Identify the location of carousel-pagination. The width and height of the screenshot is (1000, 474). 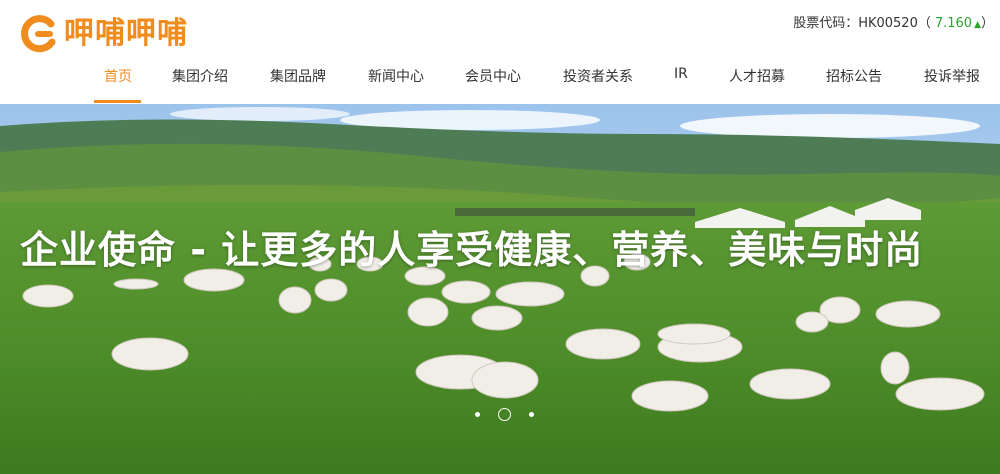
(504, 414).